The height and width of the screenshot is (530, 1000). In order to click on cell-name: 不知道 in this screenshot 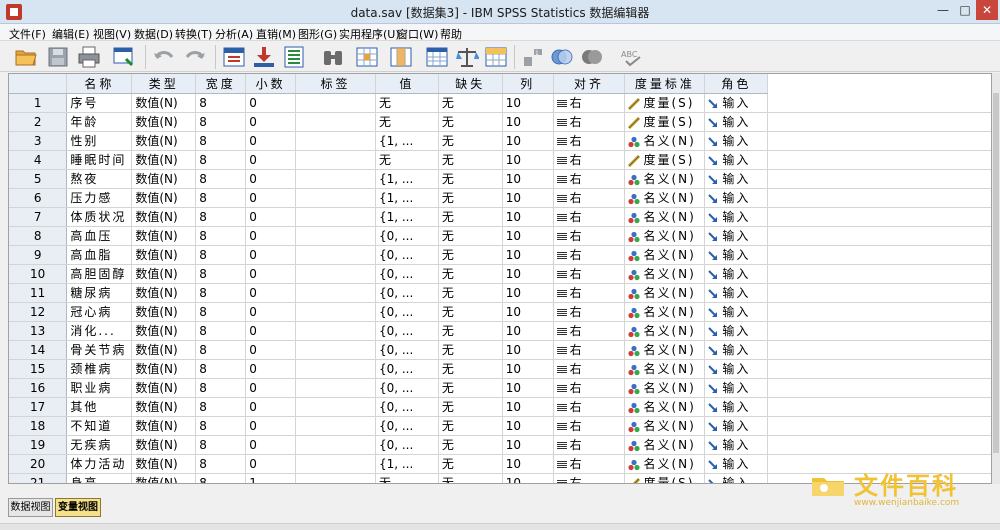, I will do `click(99, 426)`.